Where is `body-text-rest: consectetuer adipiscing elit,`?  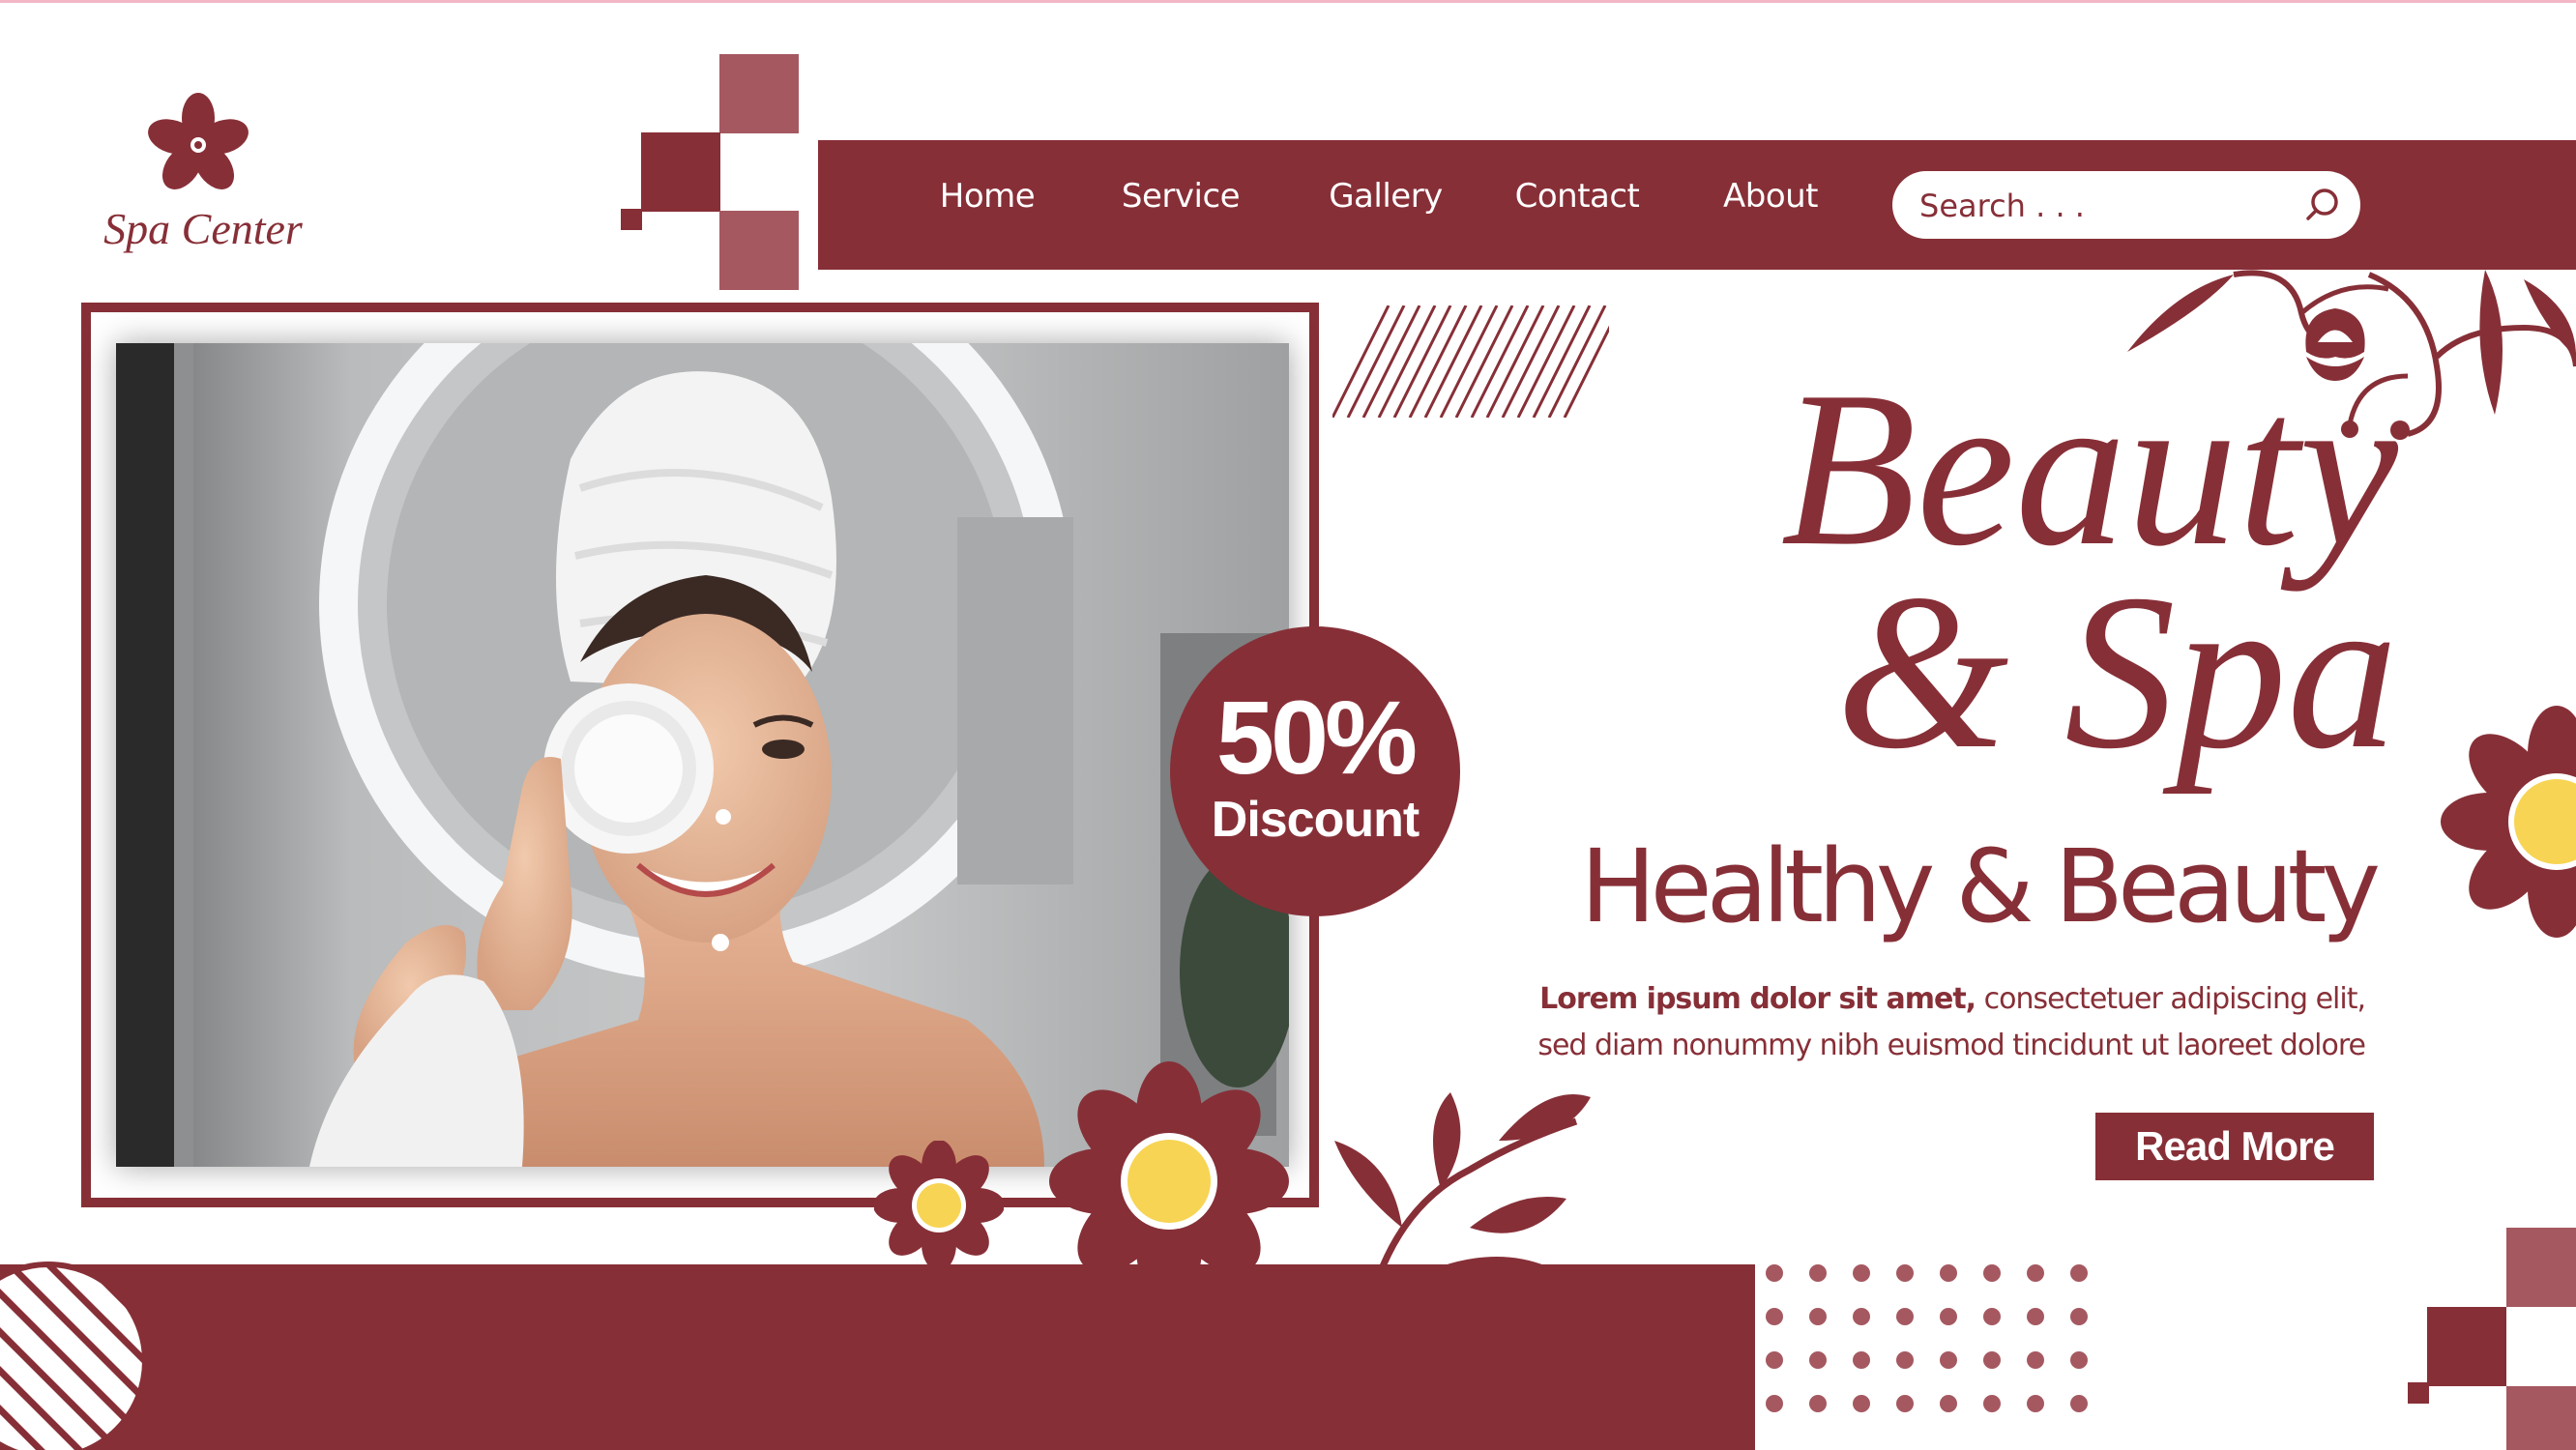
body-text-rest: consectetuer adipiscing elit, is located at coordinates (2171, 999).